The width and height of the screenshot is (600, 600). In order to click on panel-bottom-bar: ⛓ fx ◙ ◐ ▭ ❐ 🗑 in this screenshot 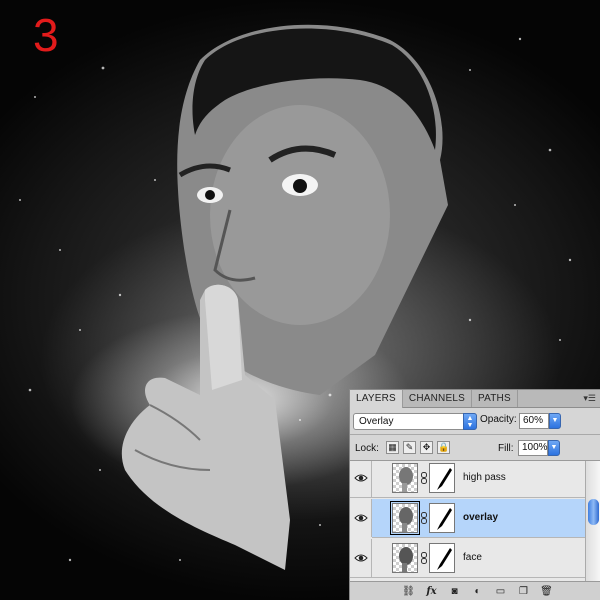, I will do `click(475, 590)`.